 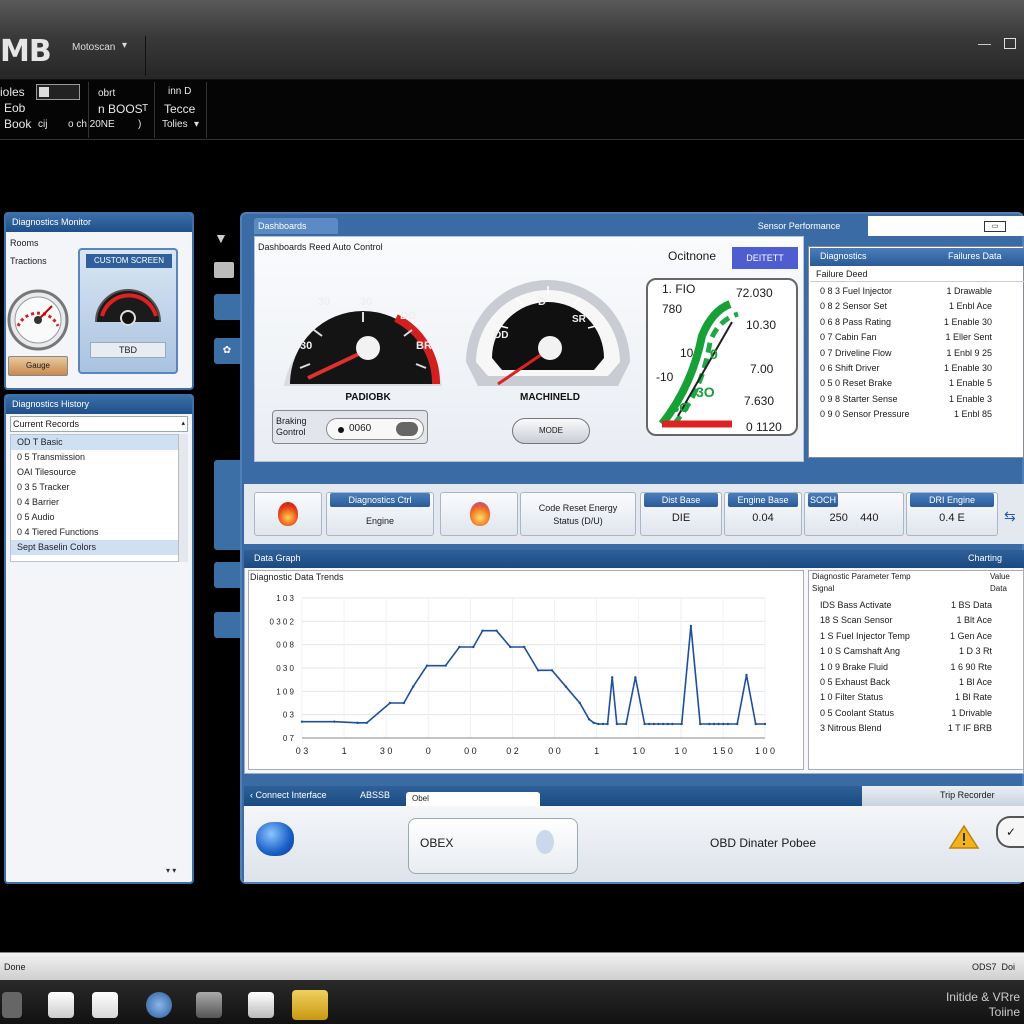 What do you see at coordinates (296, 226) in the screenshot?
I see `tab-dashboards: Dashboards` at bounding box center [296, 226].